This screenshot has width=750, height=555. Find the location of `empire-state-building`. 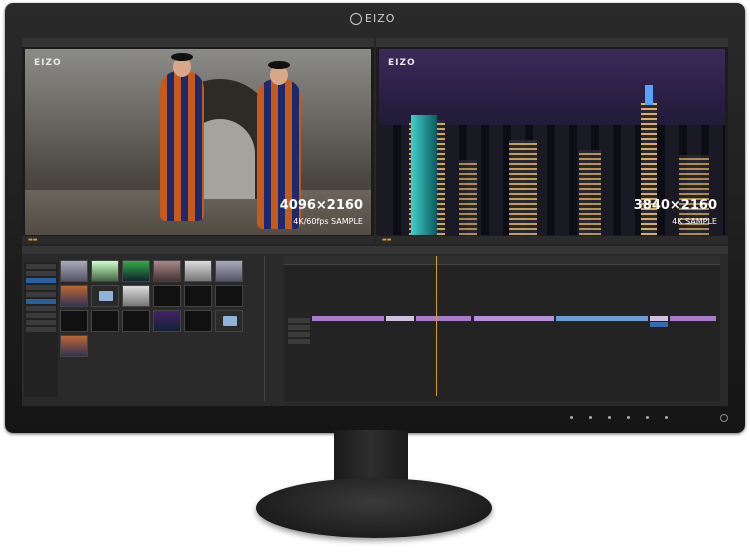

empire-state-building is located at coordinates (649, 167).